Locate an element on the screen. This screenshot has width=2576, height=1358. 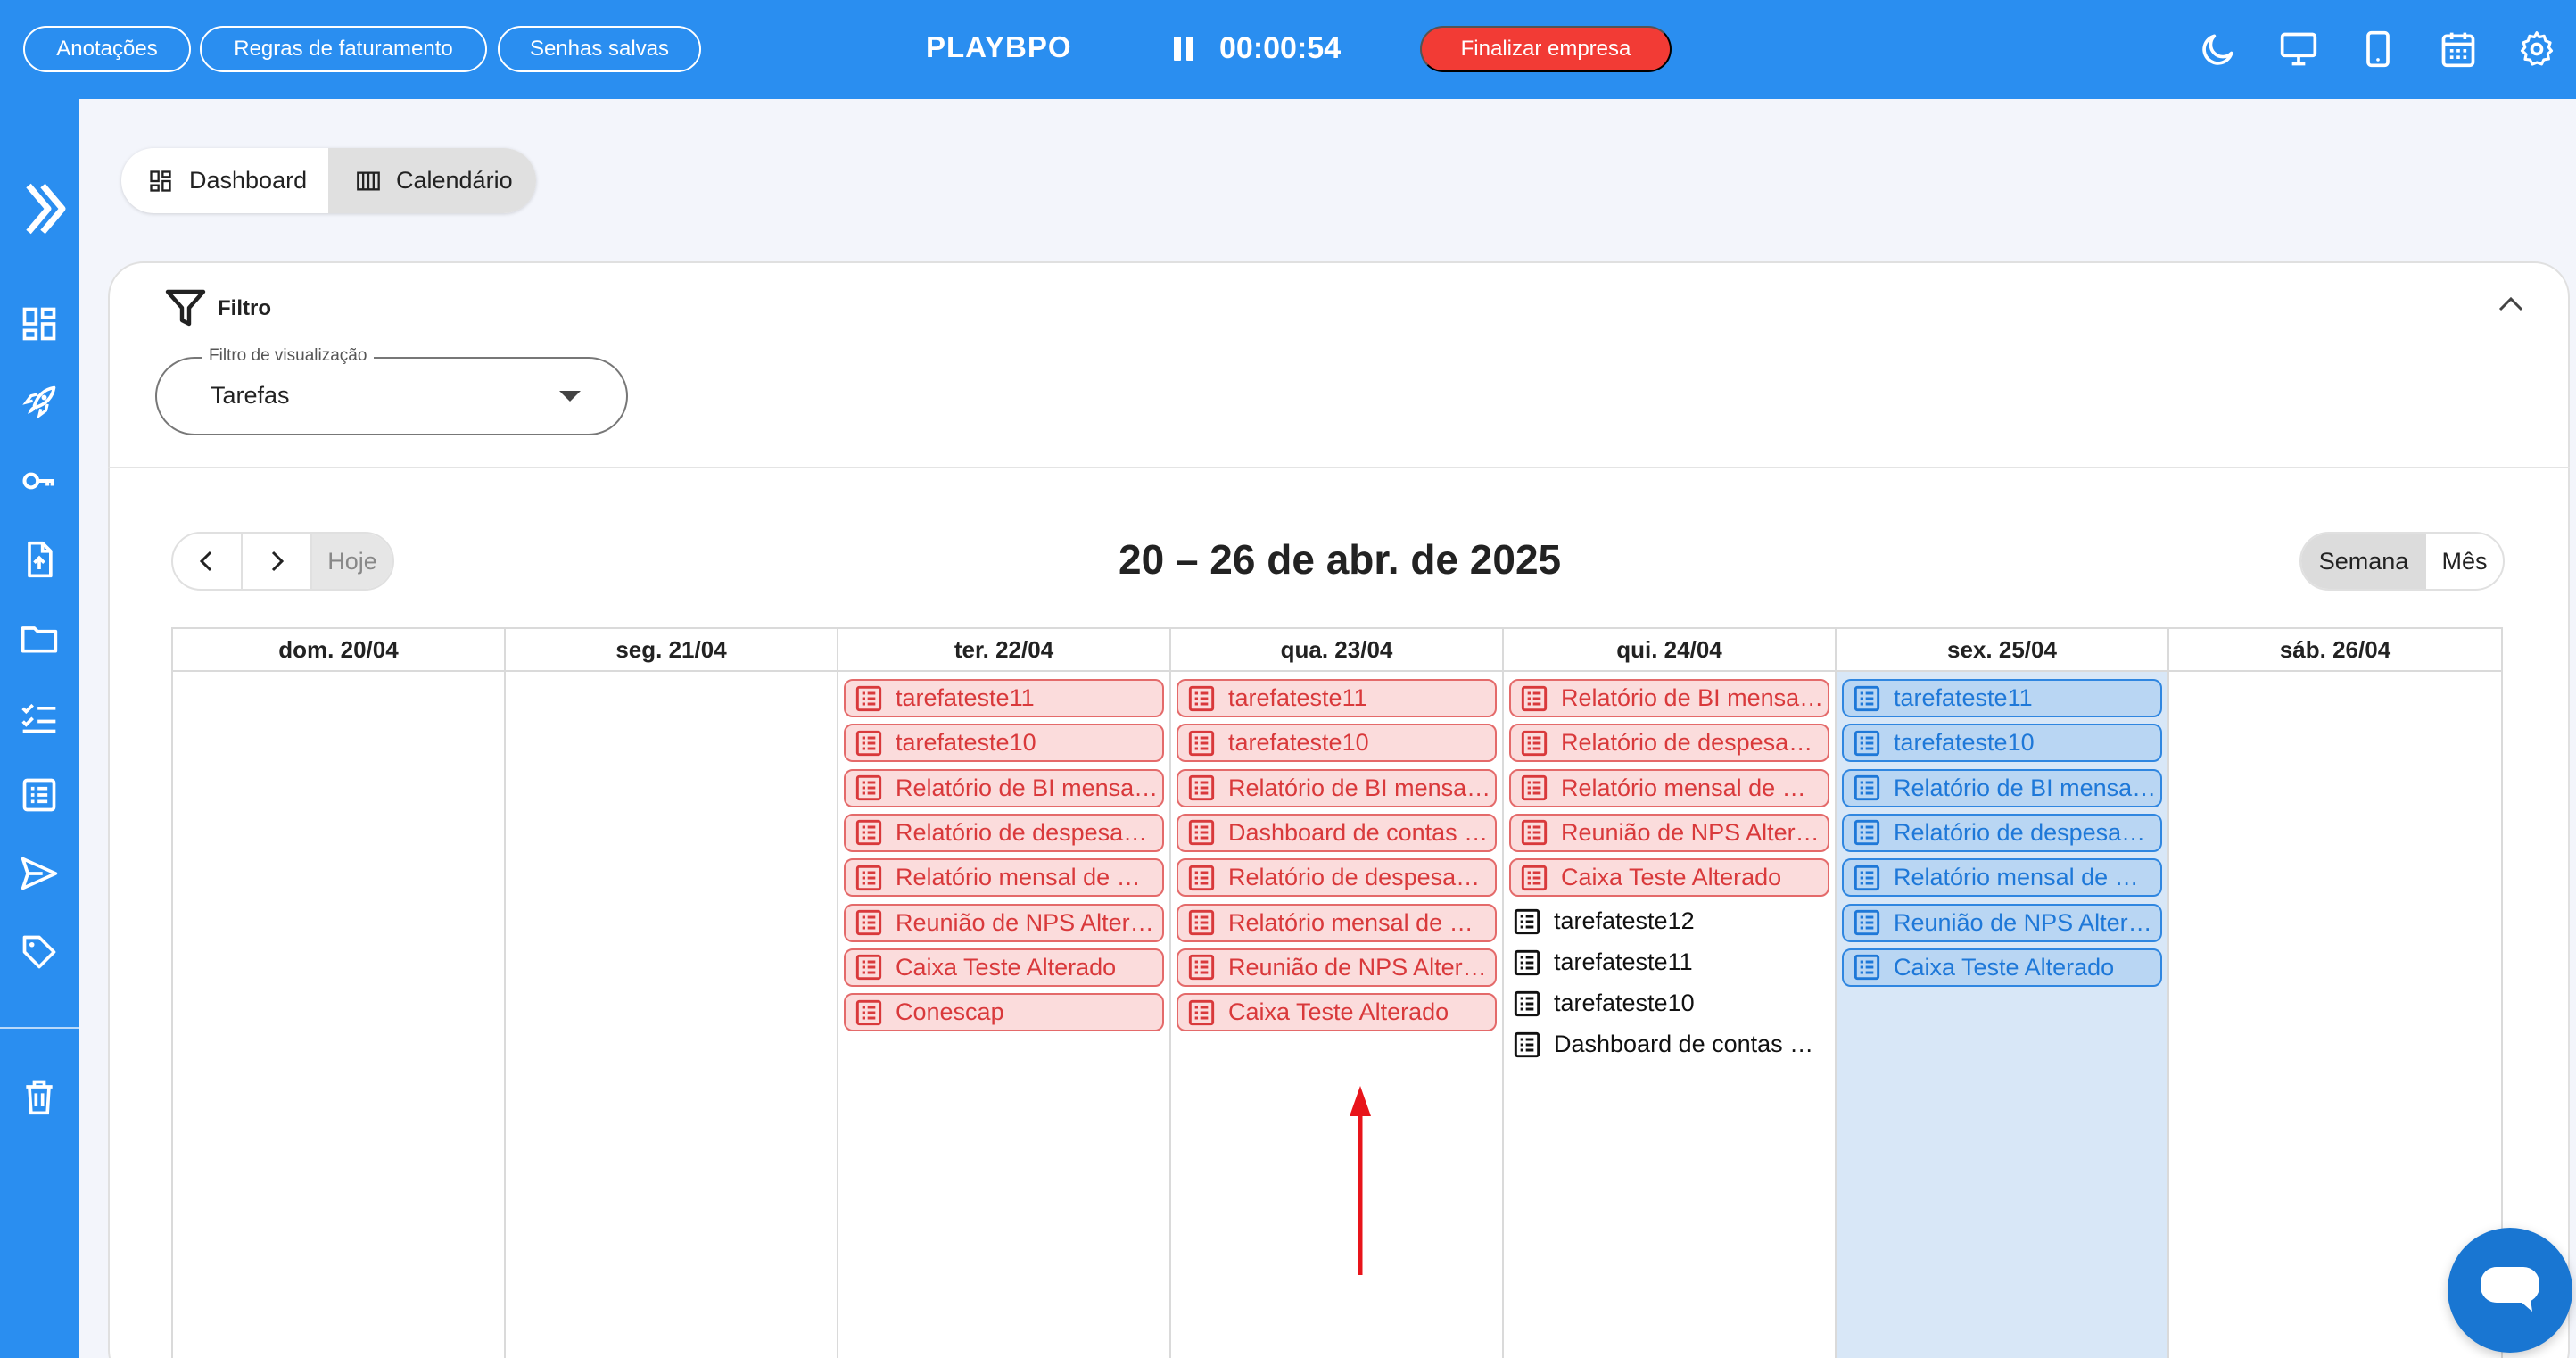
list-icon is located at coordinates (39, 795).